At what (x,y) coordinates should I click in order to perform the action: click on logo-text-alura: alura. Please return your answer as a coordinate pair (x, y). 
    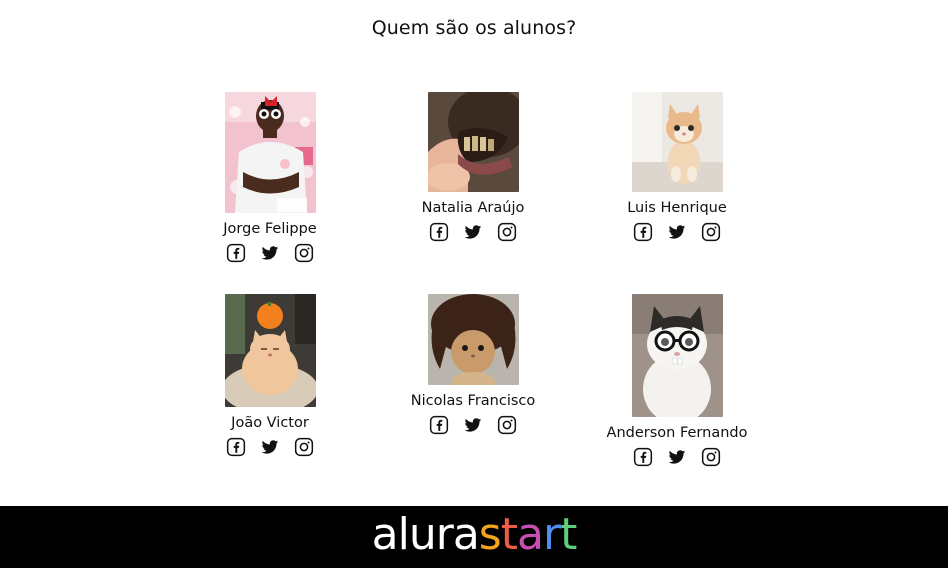
    Looking at the image, I should click on (425, 534).